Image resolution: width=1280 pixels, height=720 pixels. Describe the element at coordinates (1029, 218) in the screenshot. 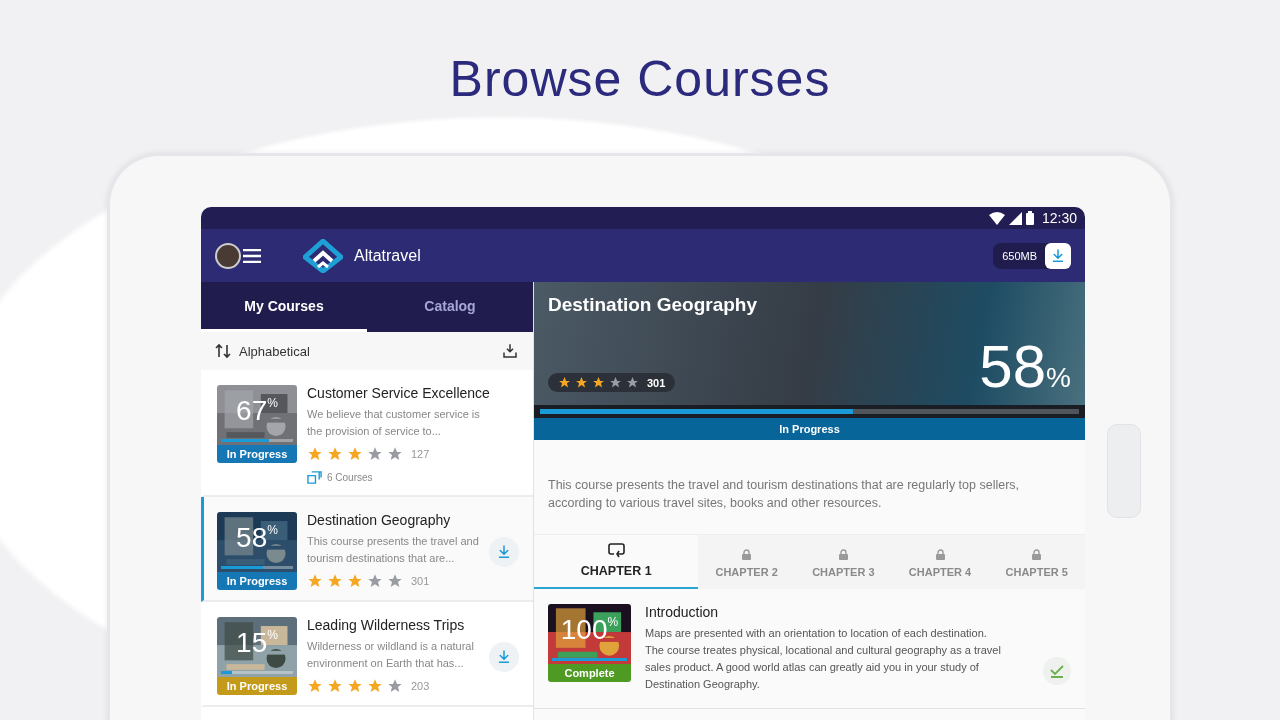

I see `battery-icon` at that location.